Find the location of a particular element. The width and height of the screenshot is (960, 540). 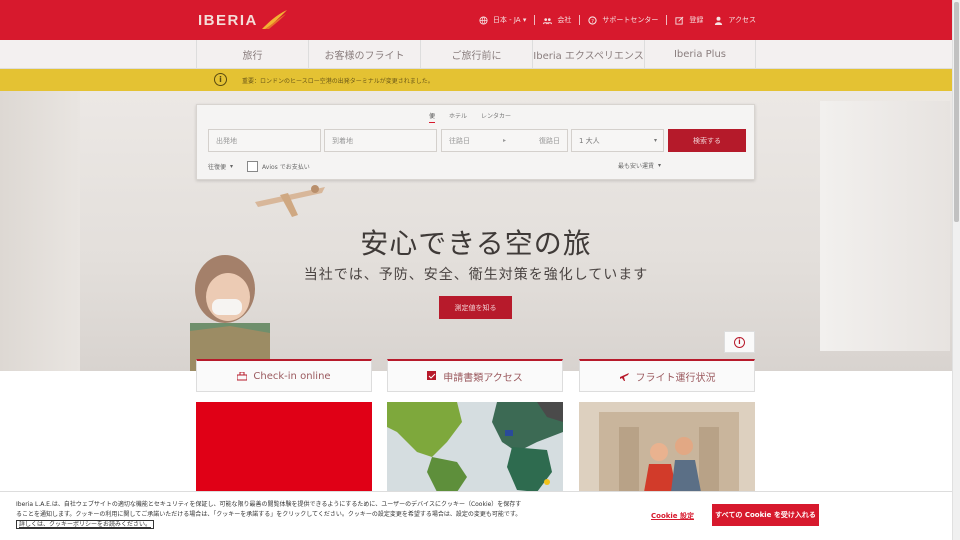

nav-your-flight: お客様のフライト is located at coordinates (364, 54).